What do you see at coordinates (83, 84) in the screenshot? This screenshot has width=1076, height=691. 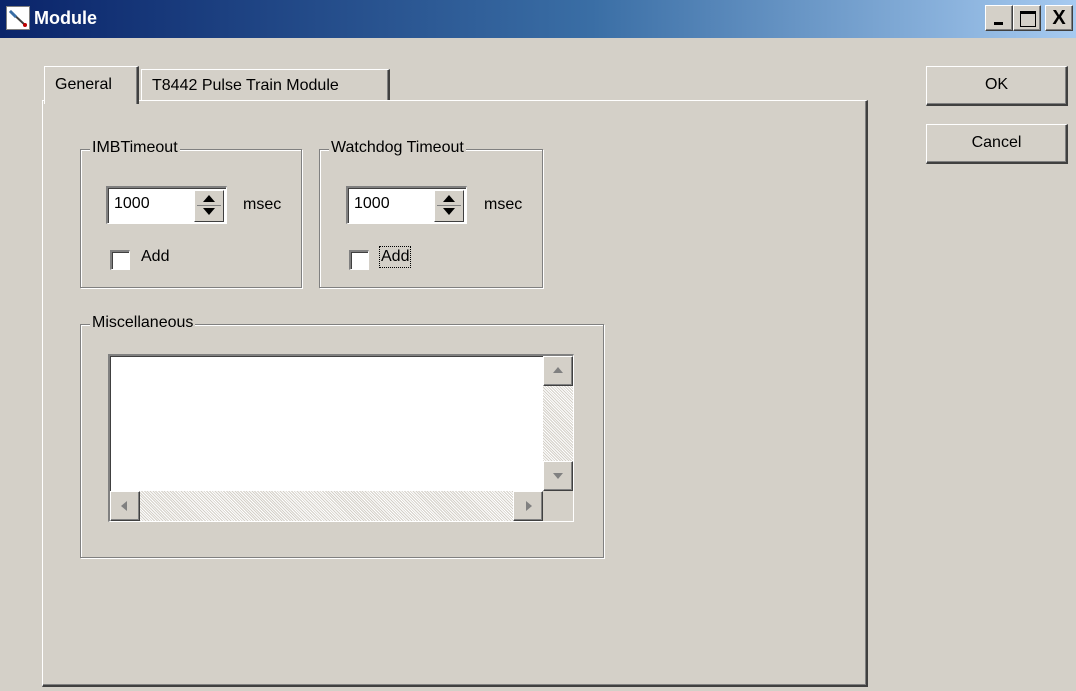 I see `tab-general-label: General` at bounding box center [83, 84].